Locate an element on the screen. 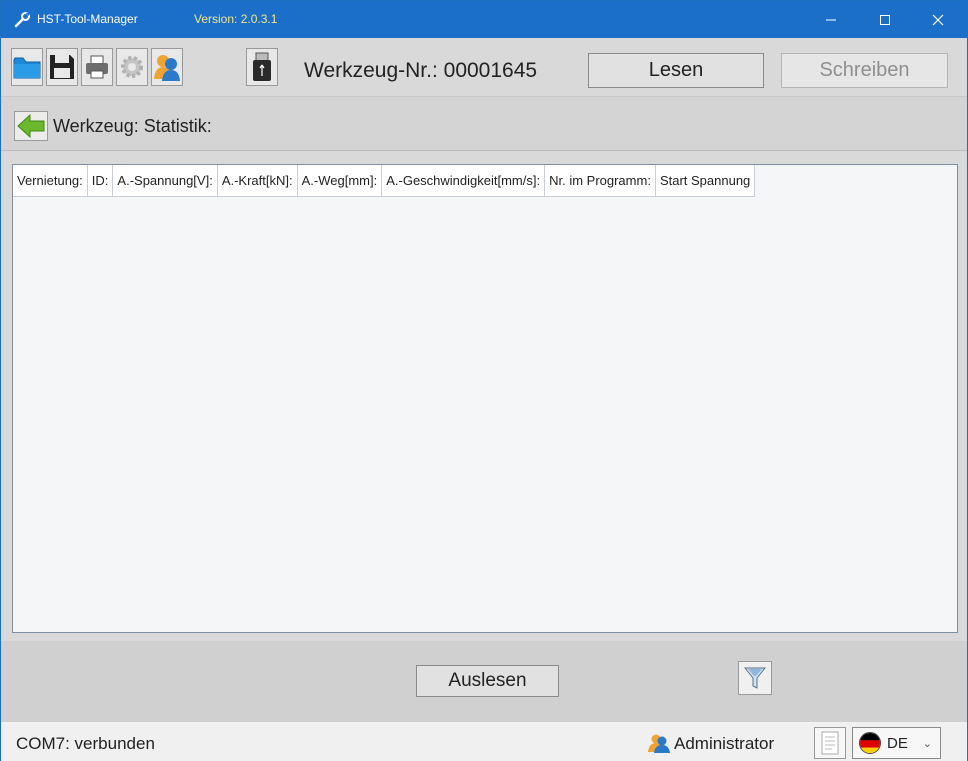  filter-icon is located at coordinates (755, 678).